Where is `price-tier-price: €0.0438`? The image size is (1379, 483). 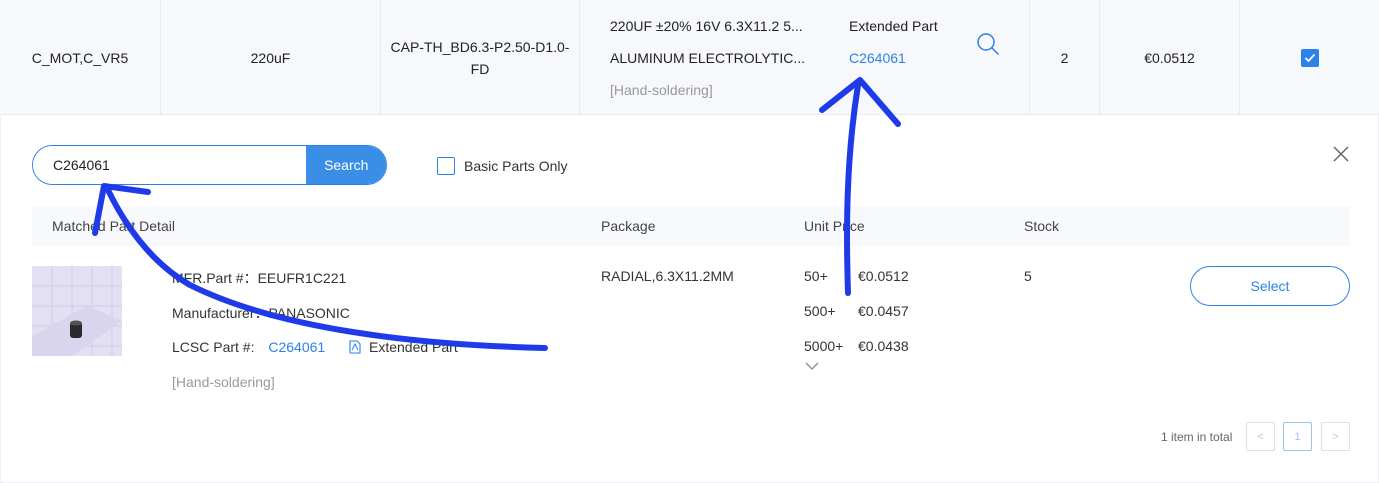
price-tier-price: €0.0438 is located at coordinates (883, 346).